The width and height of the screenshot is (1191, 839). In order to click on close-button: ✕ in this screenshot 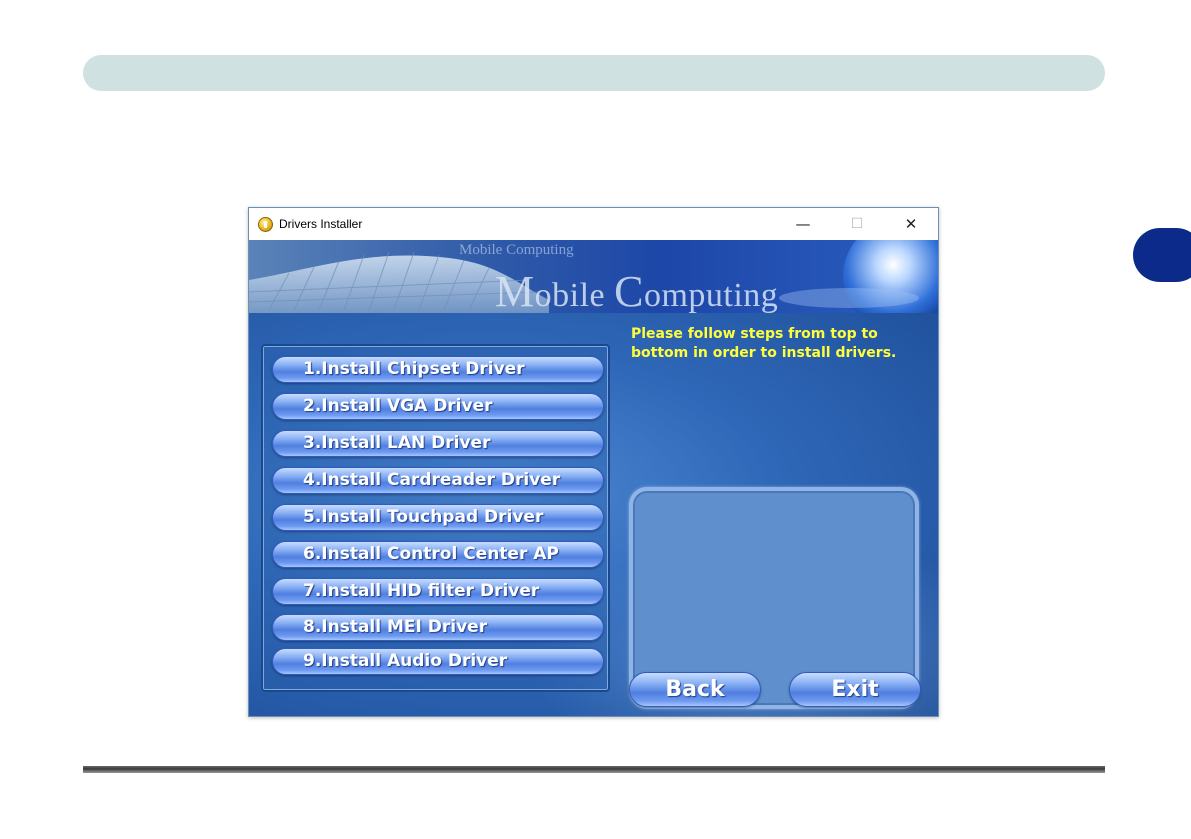, I will do `click(911, 224)`.